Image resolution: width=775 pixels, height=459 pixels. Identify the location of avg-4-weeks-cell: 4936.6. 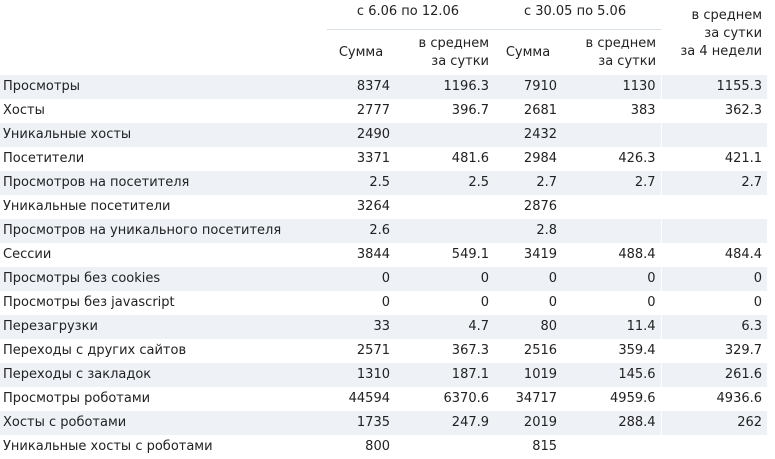
(714, 399).